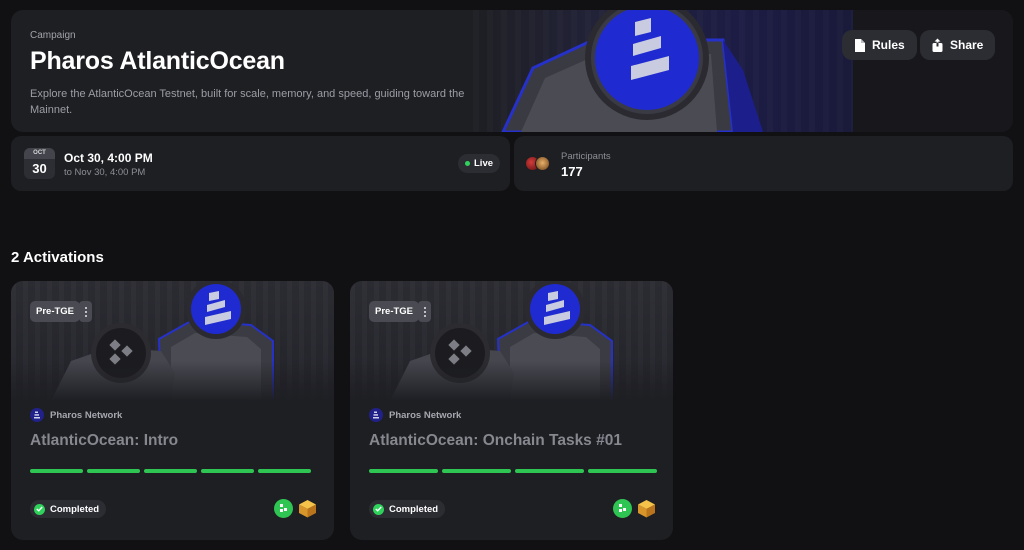 Image resolution: width=1024 pixels, height=550 pixels. I want to click on status-label: Live, so click(484, 163).